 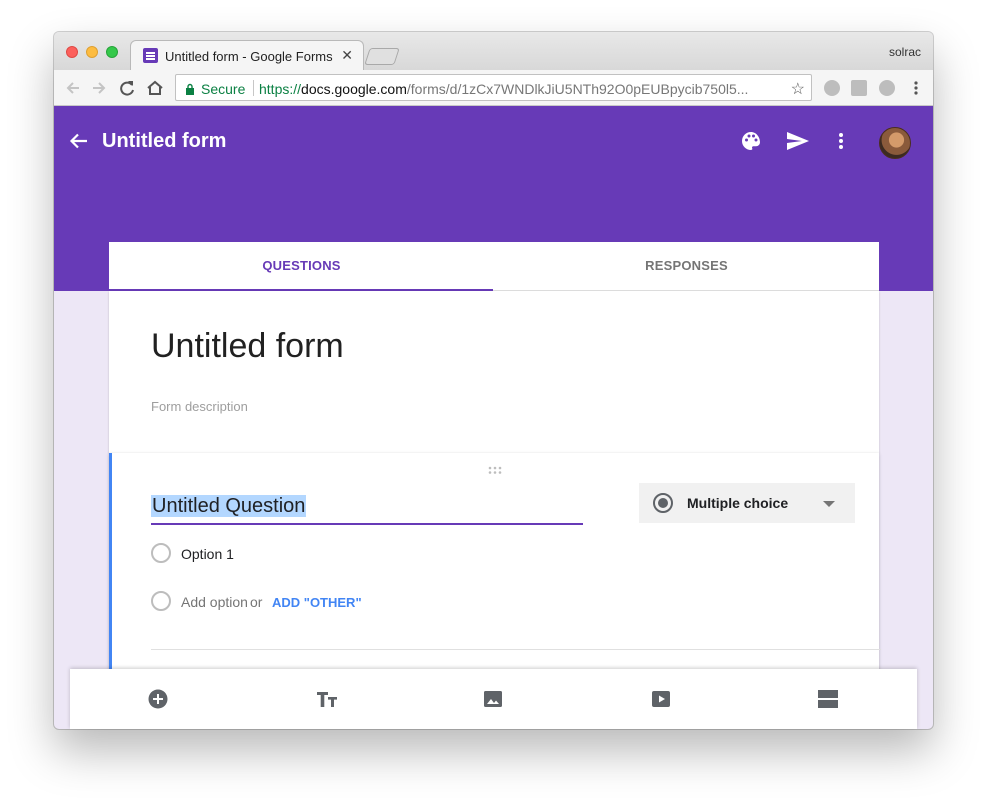 I want to click on browser-tab: Untitled form - Google Forms ✕, so click(x=247, y=55).